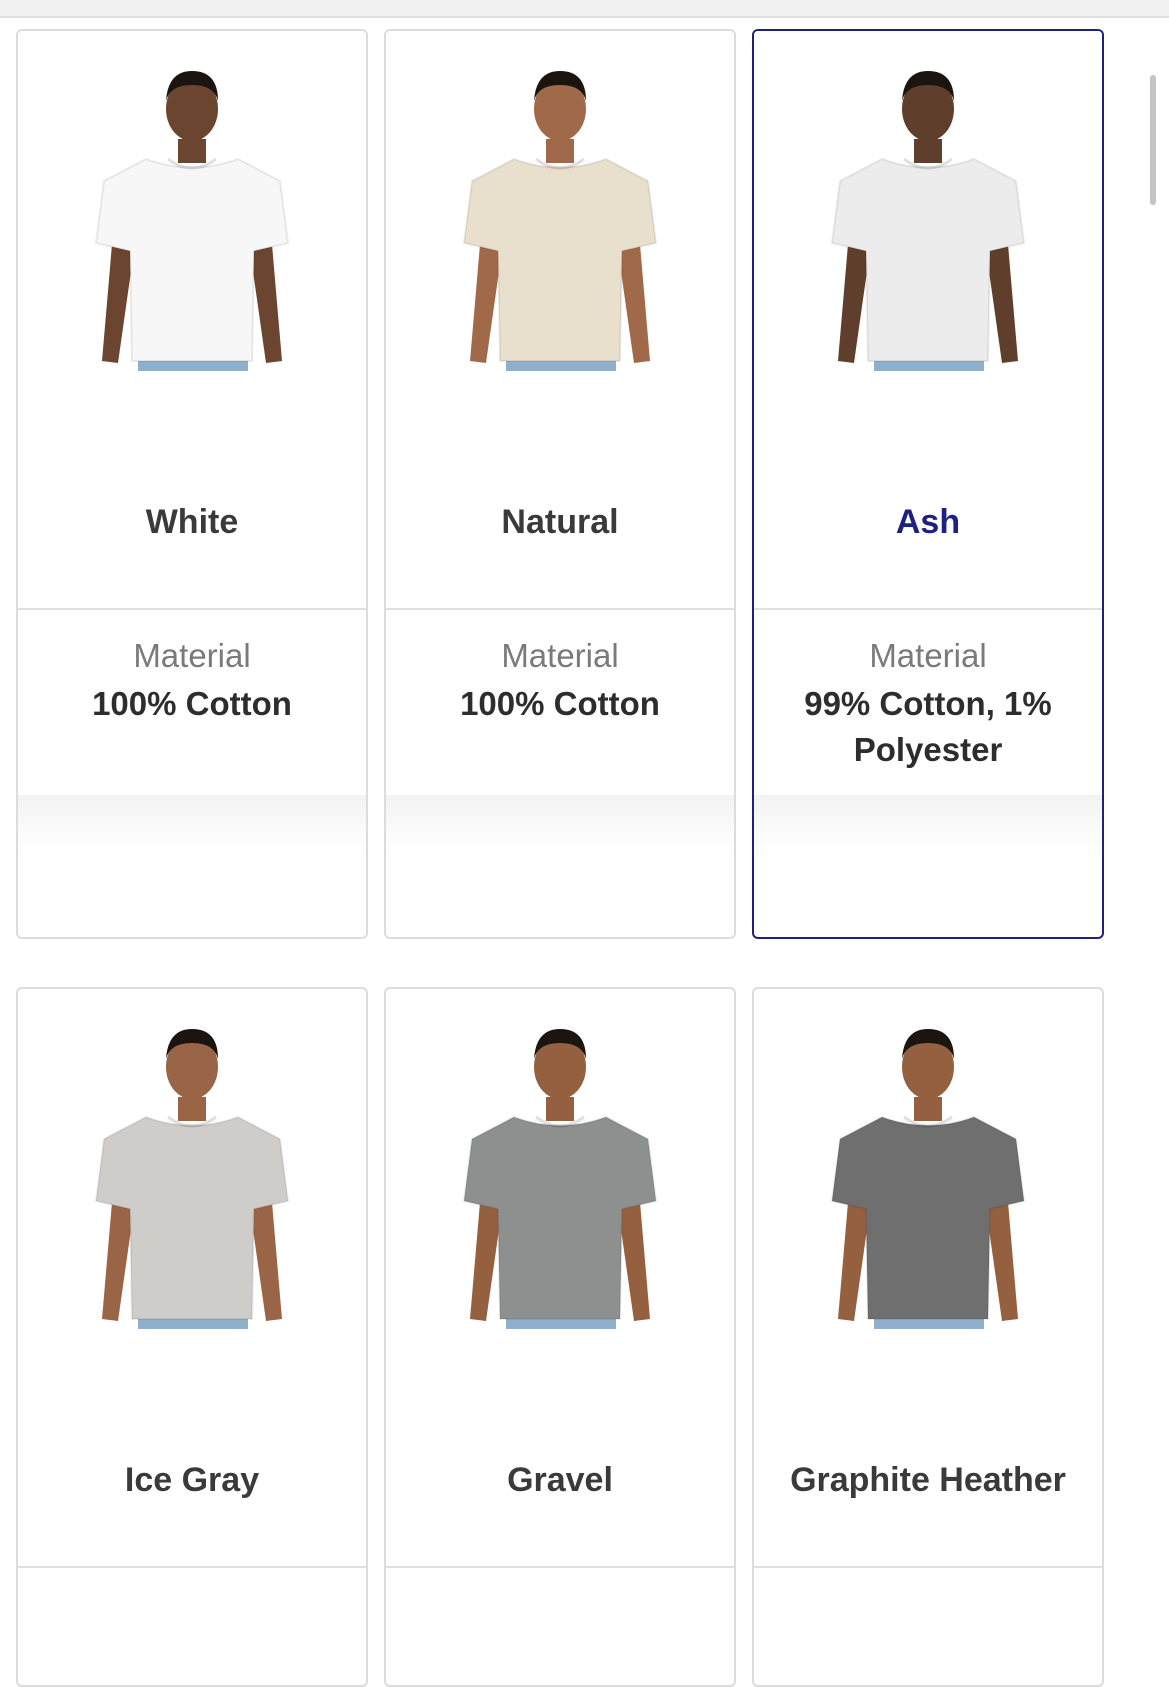 This screenshot has height=1687, width=1169. I want to click on browser-top-edge, so click(584, 9).